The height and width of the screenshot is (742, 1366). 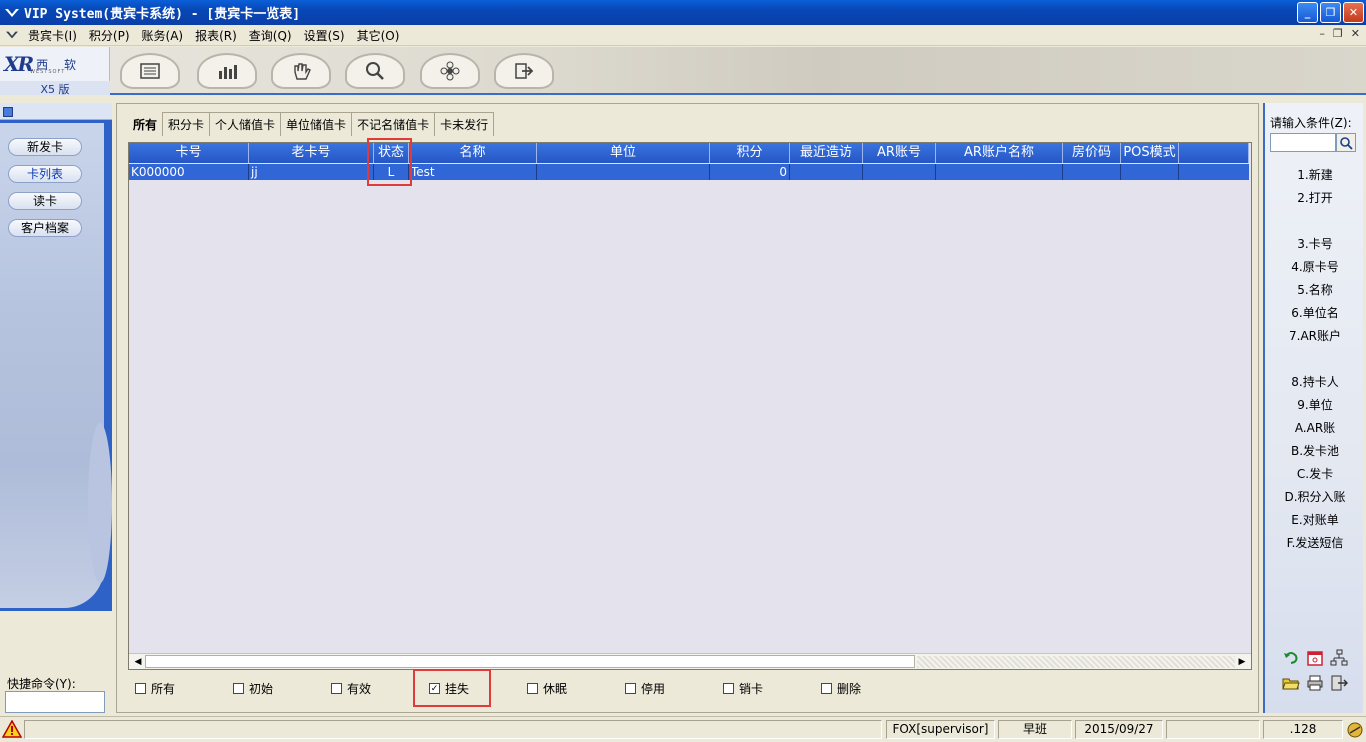 What do you see at coordinates (45, 201) in the screenshot?
I see `nav-read-card: 读卡` at bounding box center [45, 201].